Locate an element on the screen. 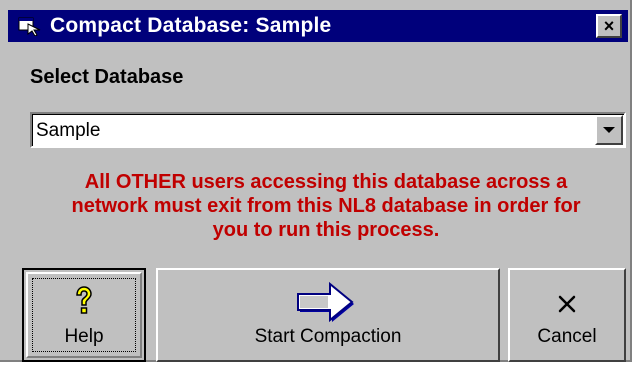 Image resolution: width=632 pixels, height=390 pixels. database-select: Sample is located at coordinates (328, 130).